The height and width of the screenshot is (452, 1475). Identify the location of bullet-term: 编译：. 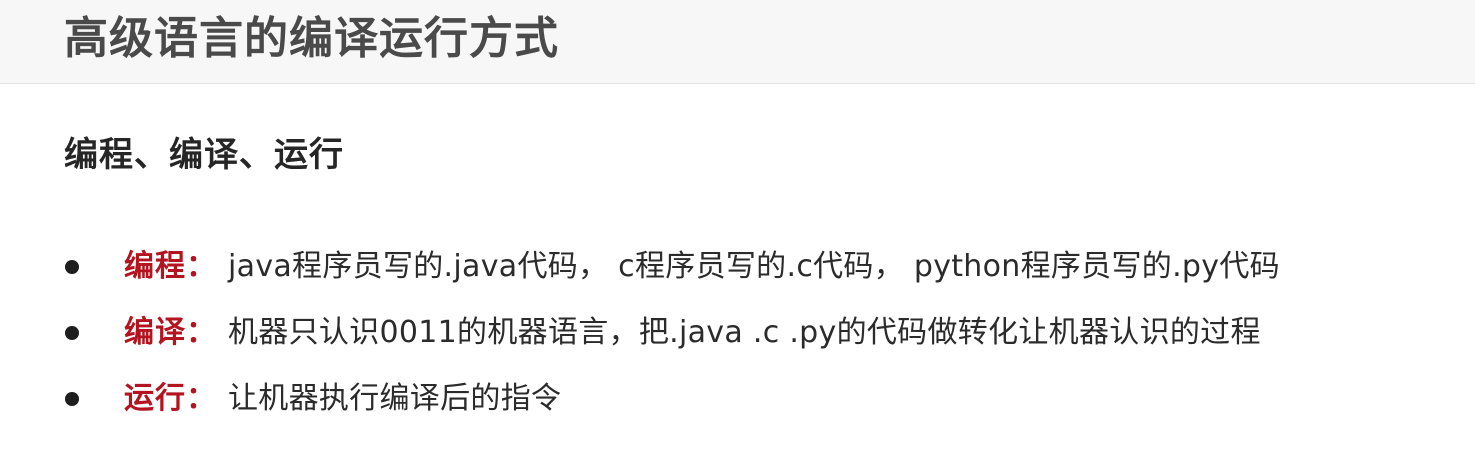
(170, 332).